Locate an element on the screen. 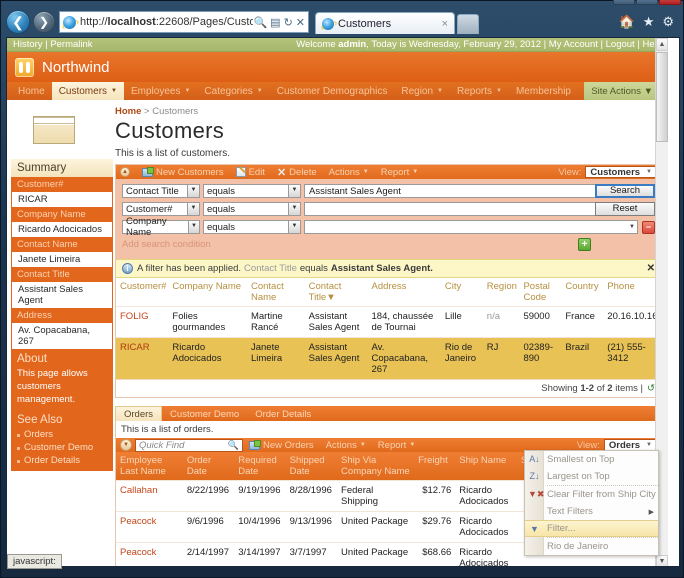 The height and width of the screenshot is (578, 684). scroll-down-button: ▼ is located at coordinates (662, 560).